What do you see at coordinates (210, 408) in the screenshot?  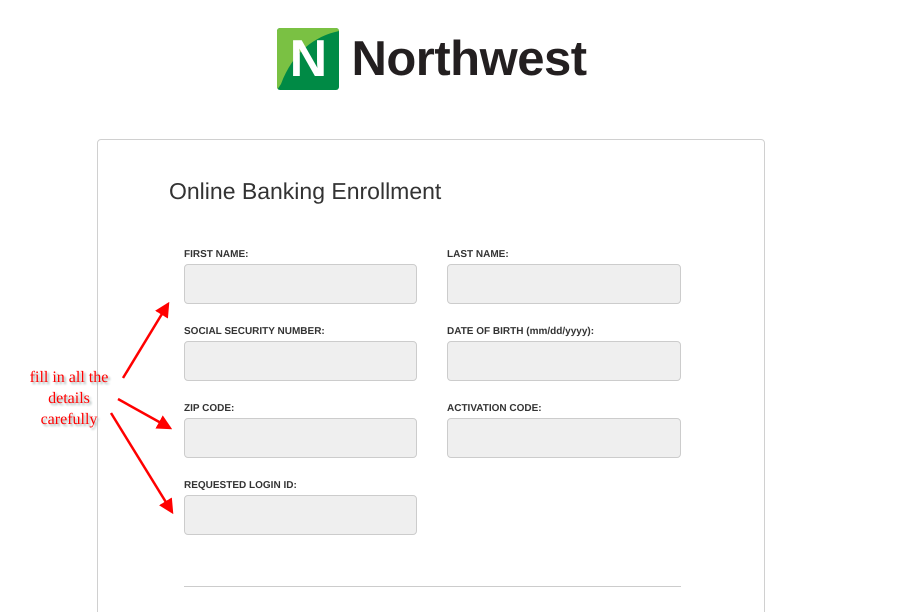 I see `field-label: ZIP CODE:` at bounding box center [210, 408].